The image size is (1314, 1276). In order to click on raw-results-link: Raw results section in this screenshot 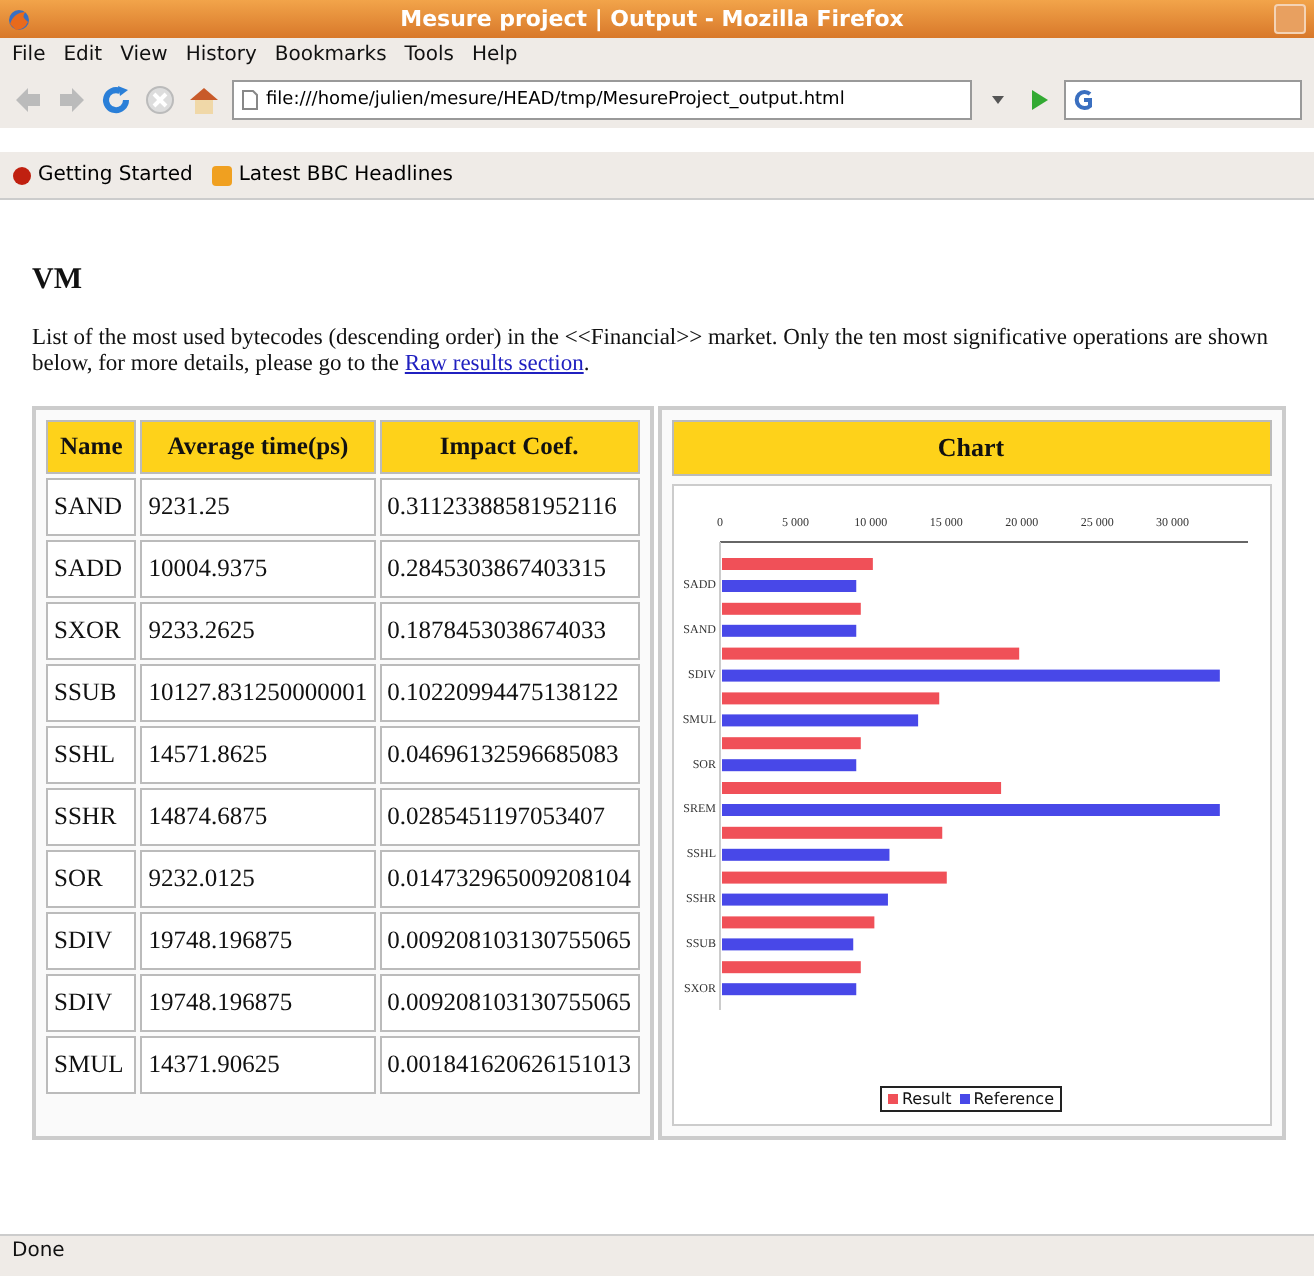, I will do `click(494, 364)`.